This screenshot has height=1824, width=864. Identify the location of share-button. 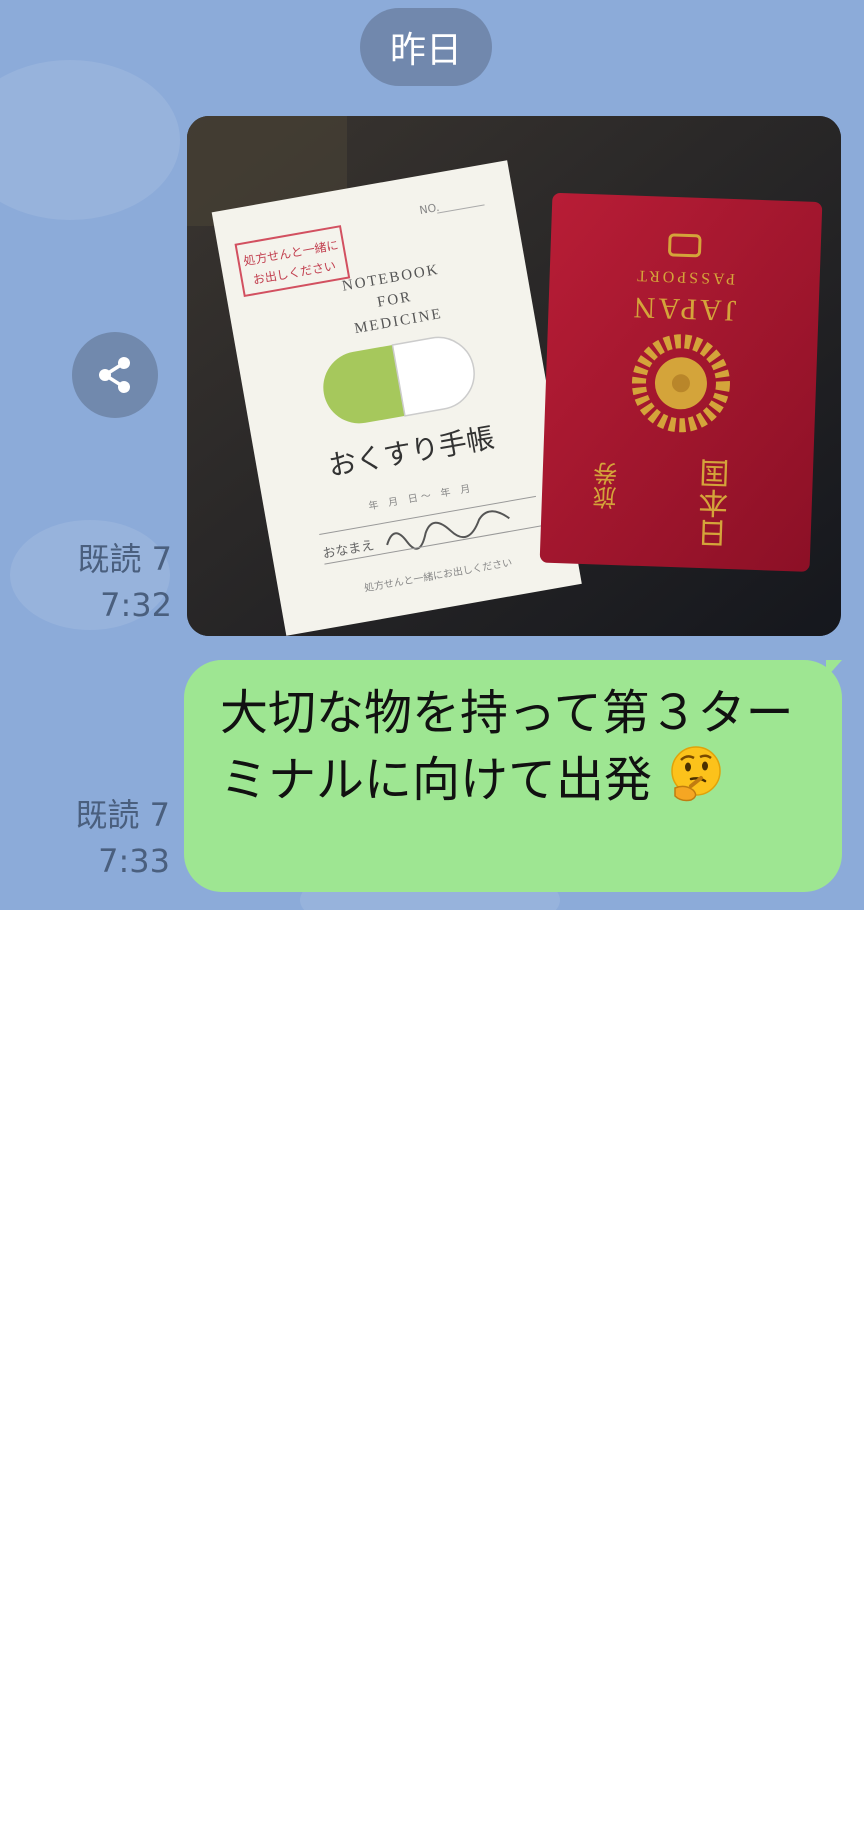
(115, 375).